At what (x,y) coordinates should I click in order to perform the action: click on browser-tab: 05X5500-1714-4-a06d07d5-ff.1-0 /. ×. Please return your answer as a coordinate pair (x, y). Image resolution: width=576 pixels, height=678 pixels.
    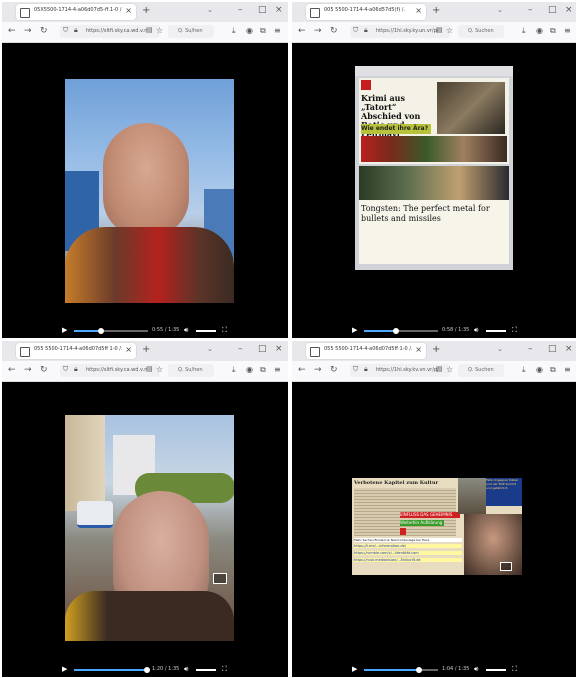
    Looking at the image, I should click on (76, 12).